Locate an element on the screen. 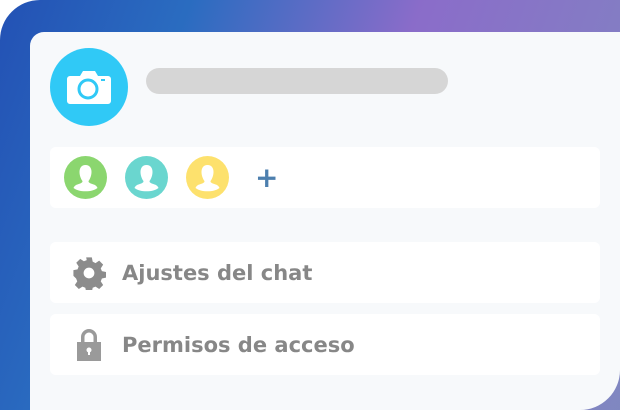 The width and height of the screenshot is (620, 410). menu-item: Ajustes del chat is located at coordinates (325, 272).